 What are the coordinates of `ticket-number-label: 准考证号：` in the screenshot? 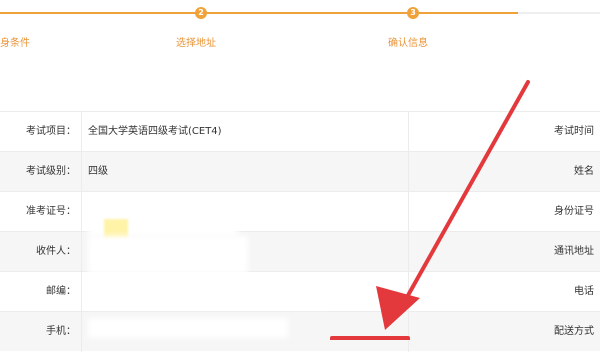 It's located at (51, 211).